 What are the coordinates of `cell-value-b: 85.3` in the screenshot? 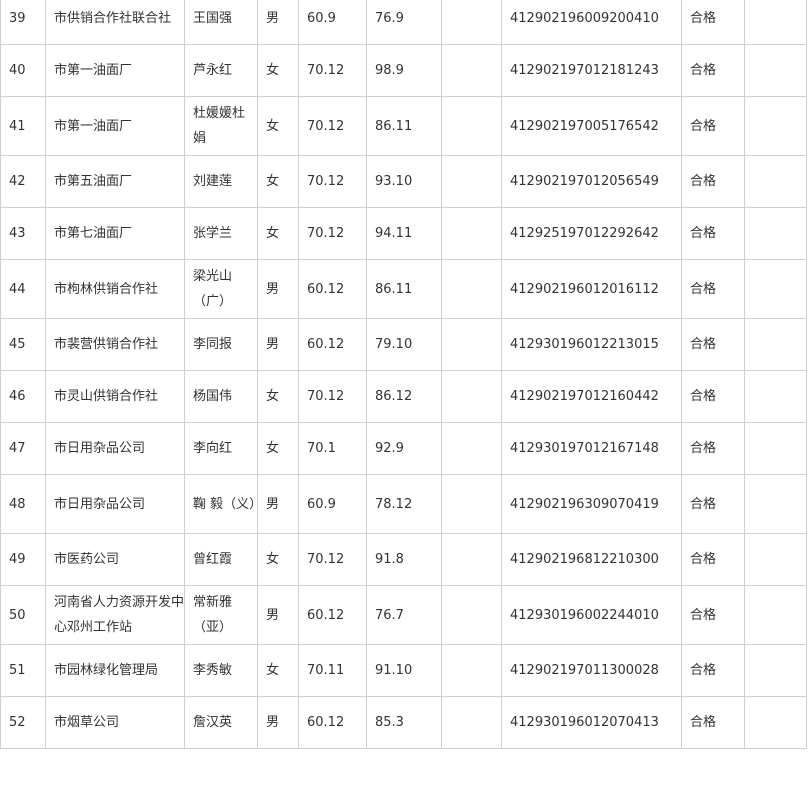 It's located at (404, 722).